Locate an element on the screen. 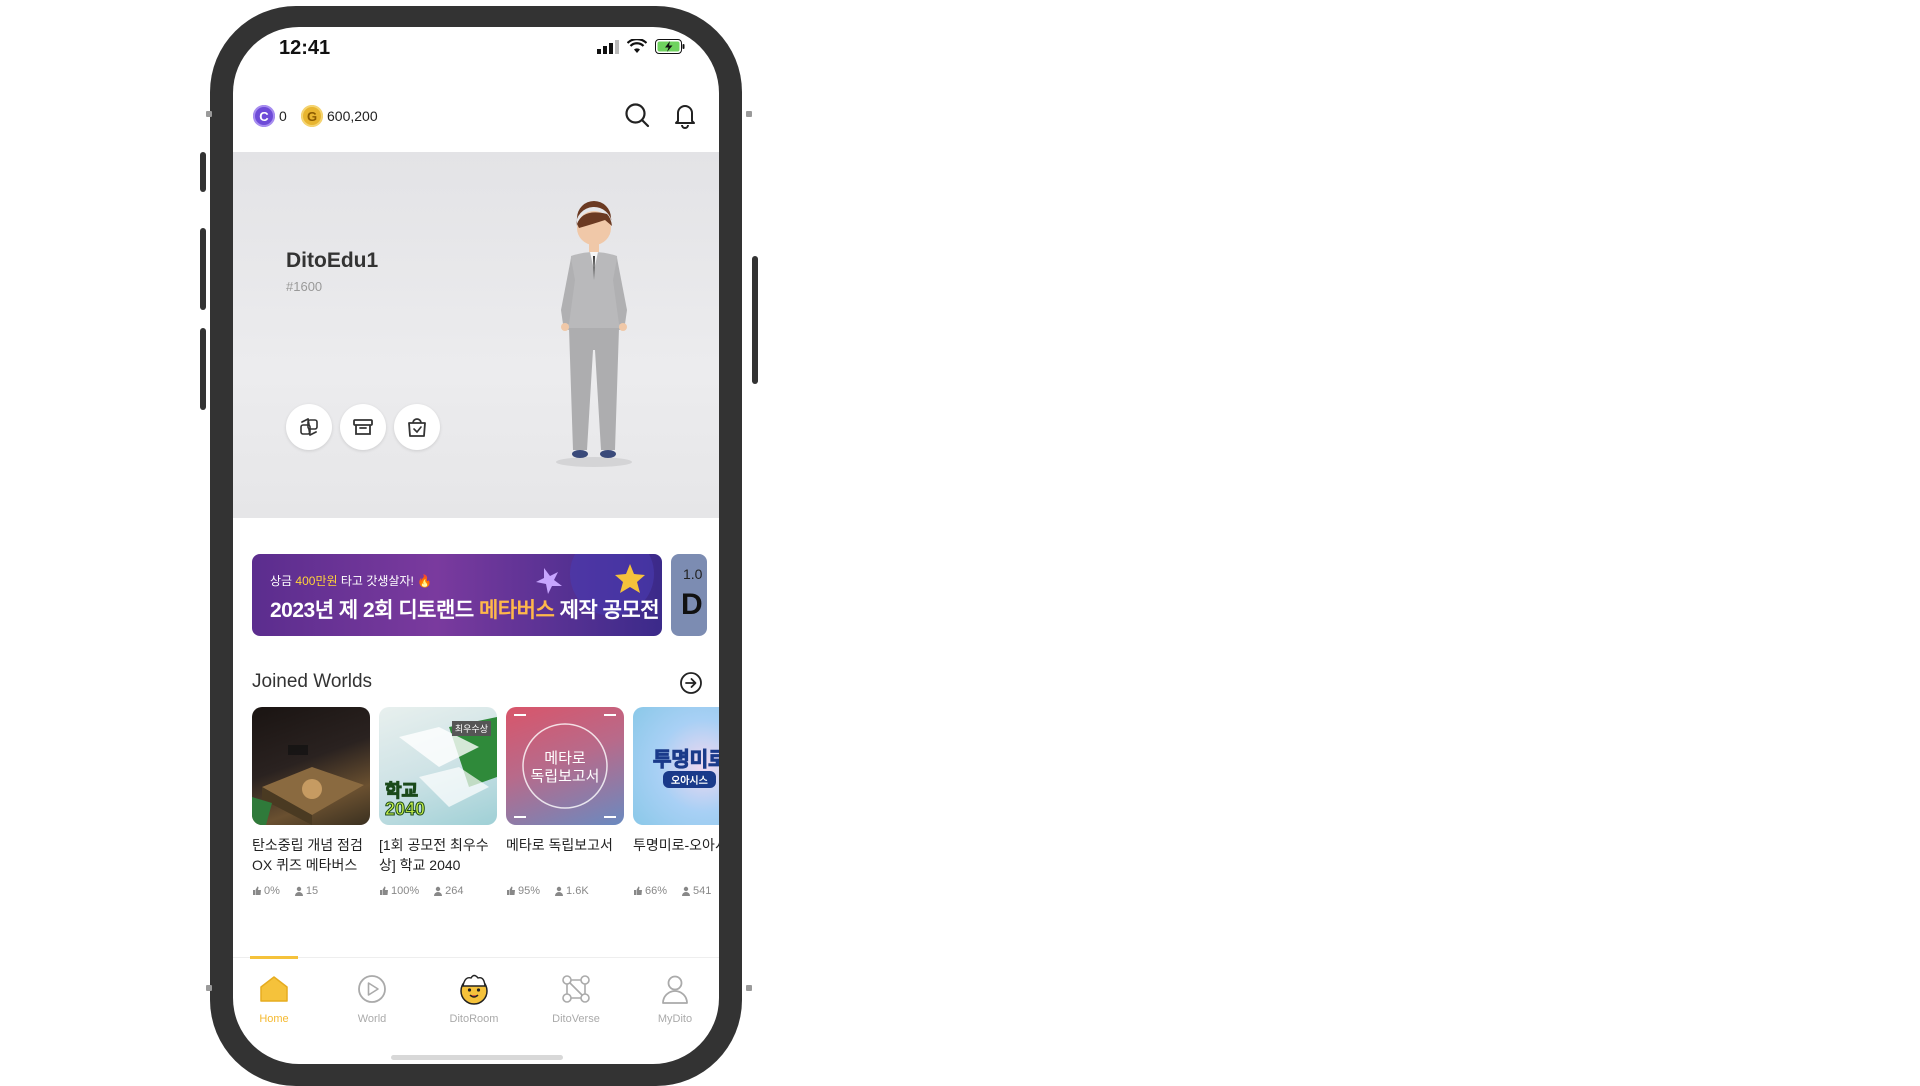  arrow-right-circle-icon is located at coordinates (691, 683).